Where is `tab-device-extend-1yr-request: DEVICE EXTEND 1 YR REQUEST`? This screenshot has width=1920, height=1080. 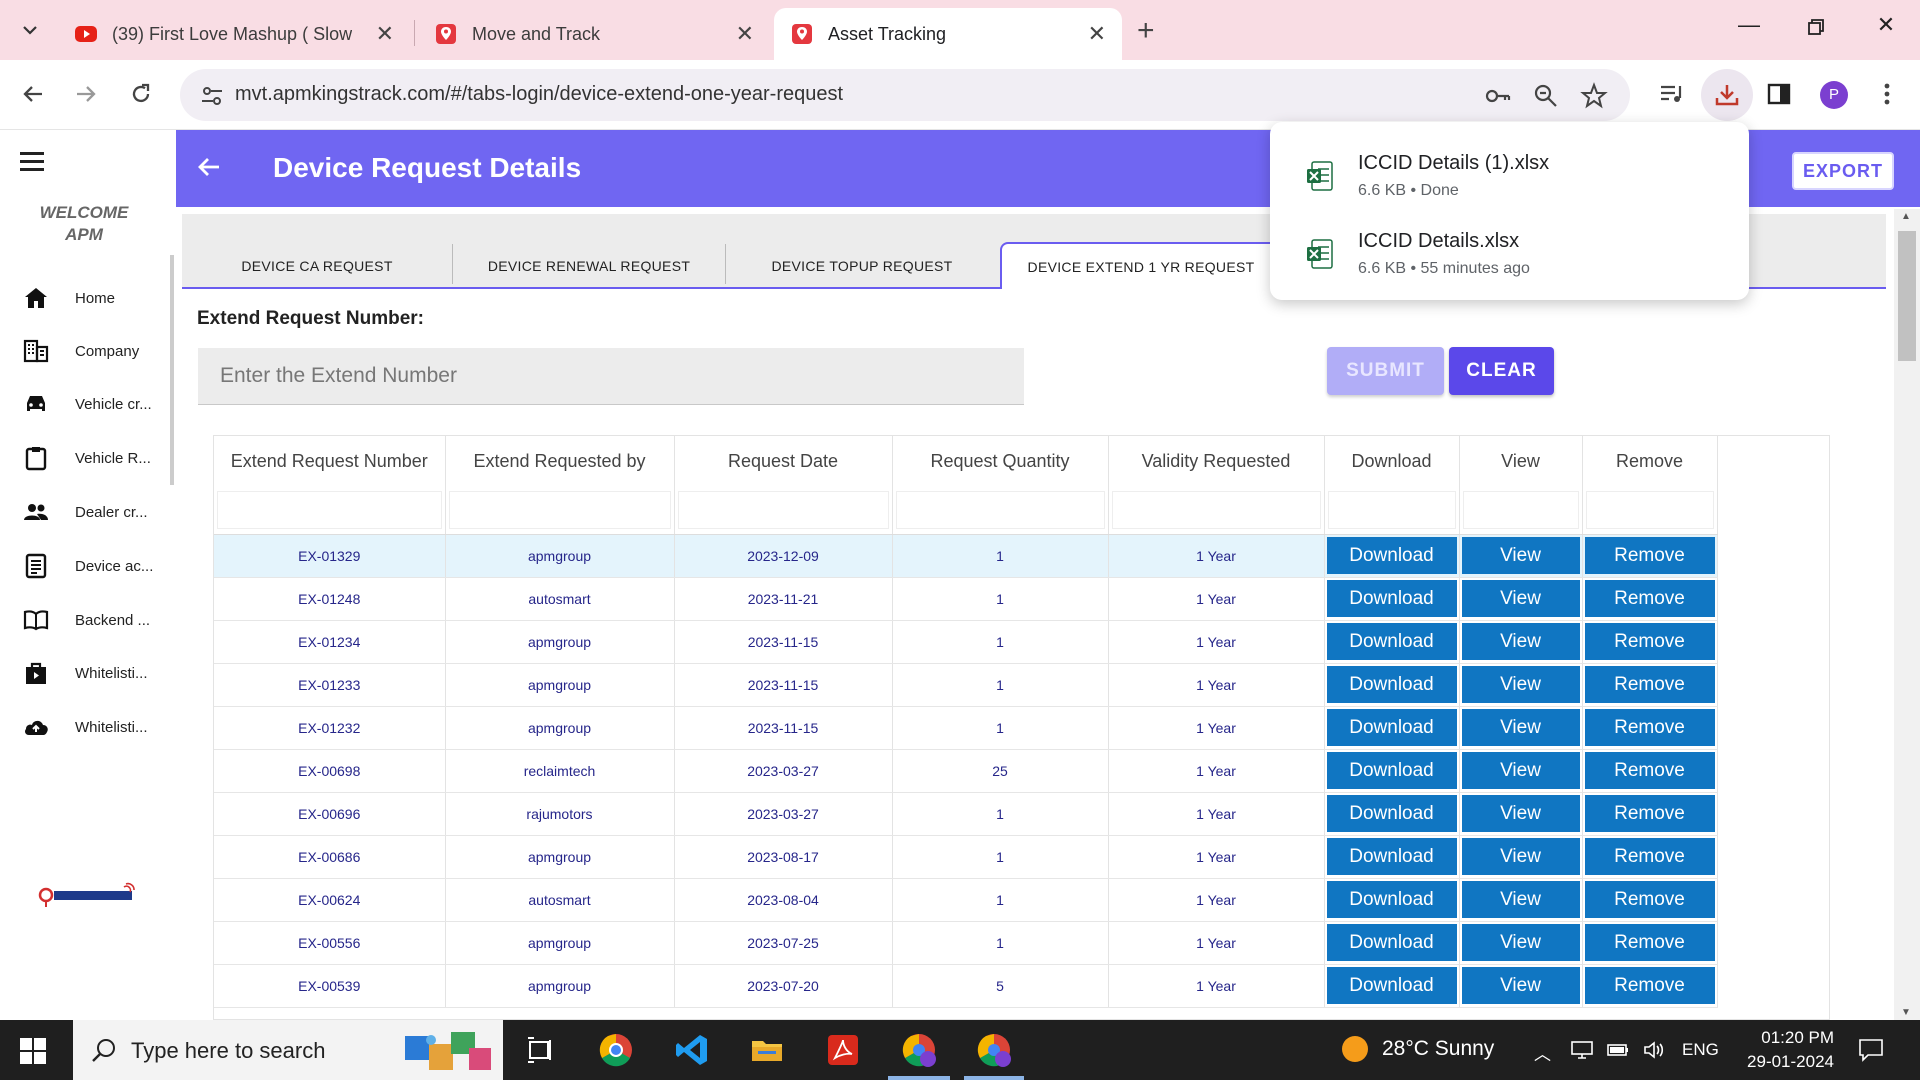 tab-device-extend-1yr-request: DEVICE EXTEND 1 YR REQUEST is located at coordinates (1141, 265).